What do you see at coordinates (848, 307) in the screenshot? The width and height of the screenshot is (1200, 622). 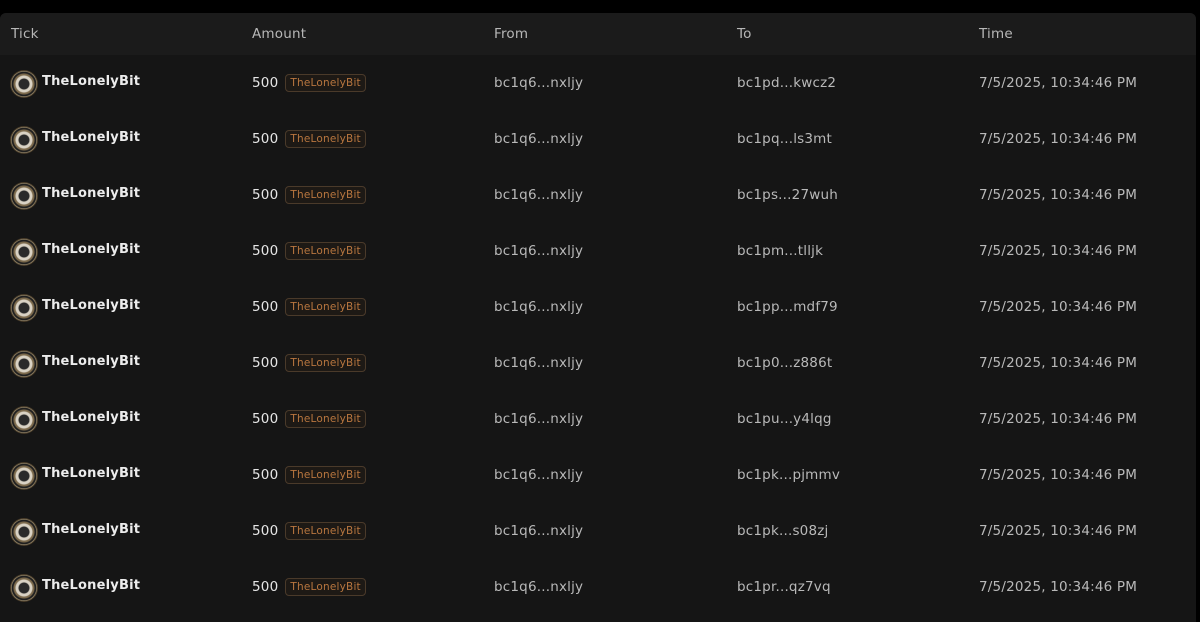 I see `to-address: bc1pp...mdf79` at bounding box center [848, 307].